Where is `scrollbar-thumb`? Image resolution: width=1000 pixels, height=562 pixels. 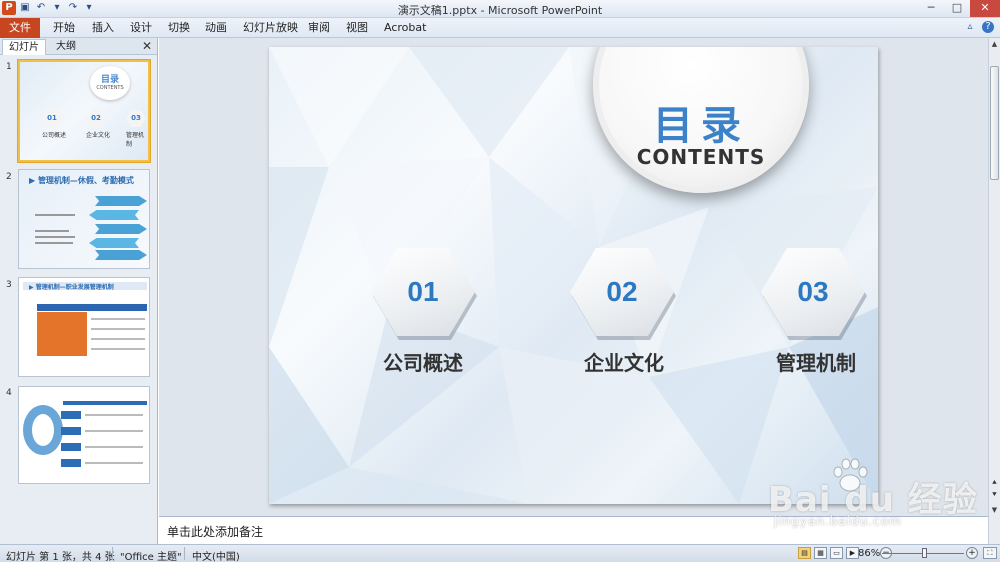
scrollbar-thumb is located at coordinates (994, 123).